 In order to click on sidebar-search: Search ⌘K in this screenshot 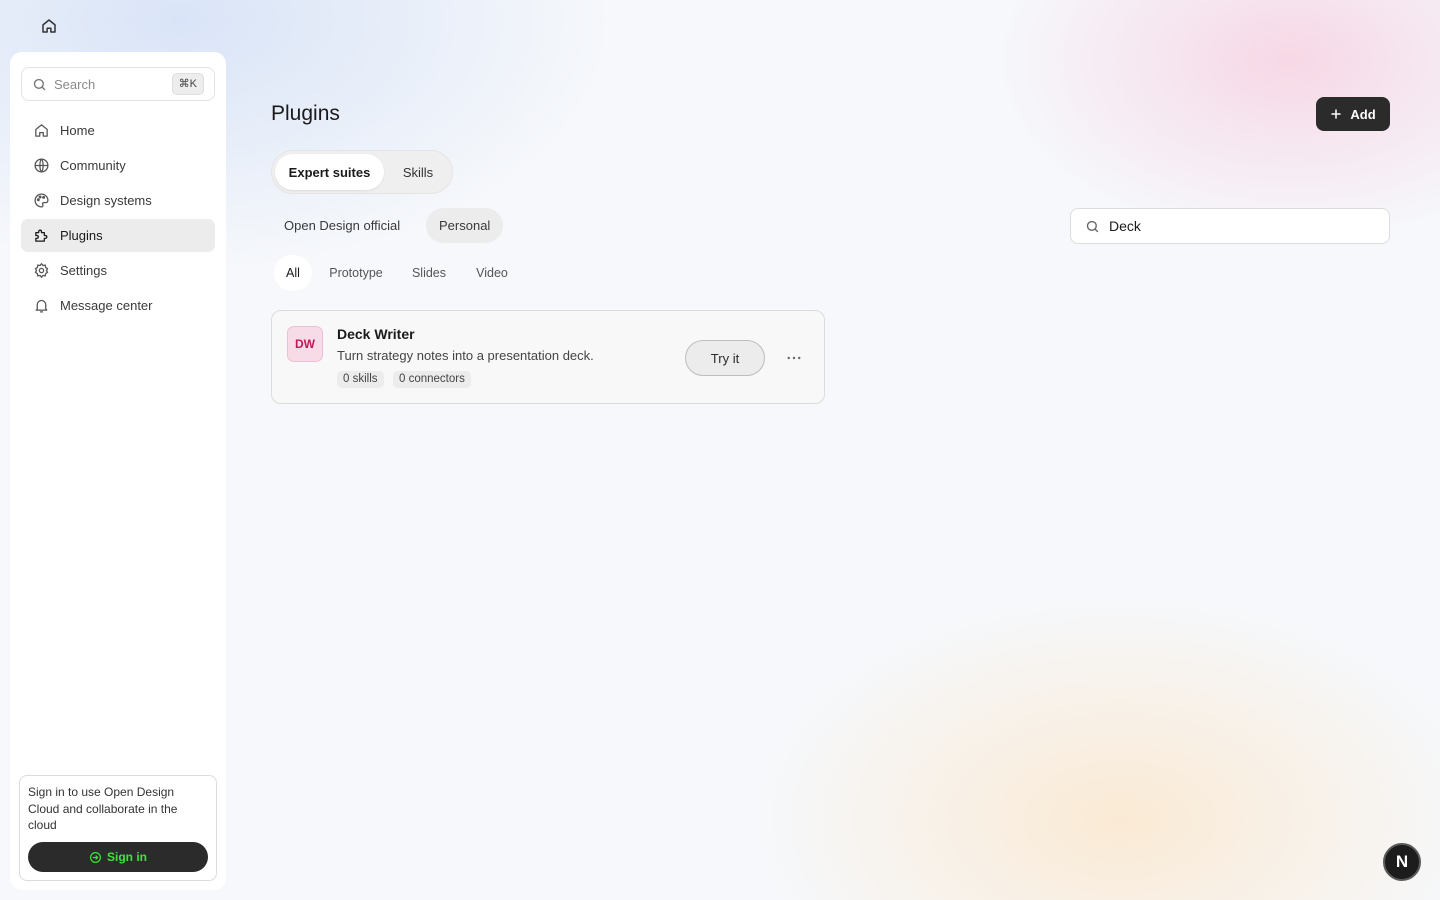, I will do `click(118, 84)`.